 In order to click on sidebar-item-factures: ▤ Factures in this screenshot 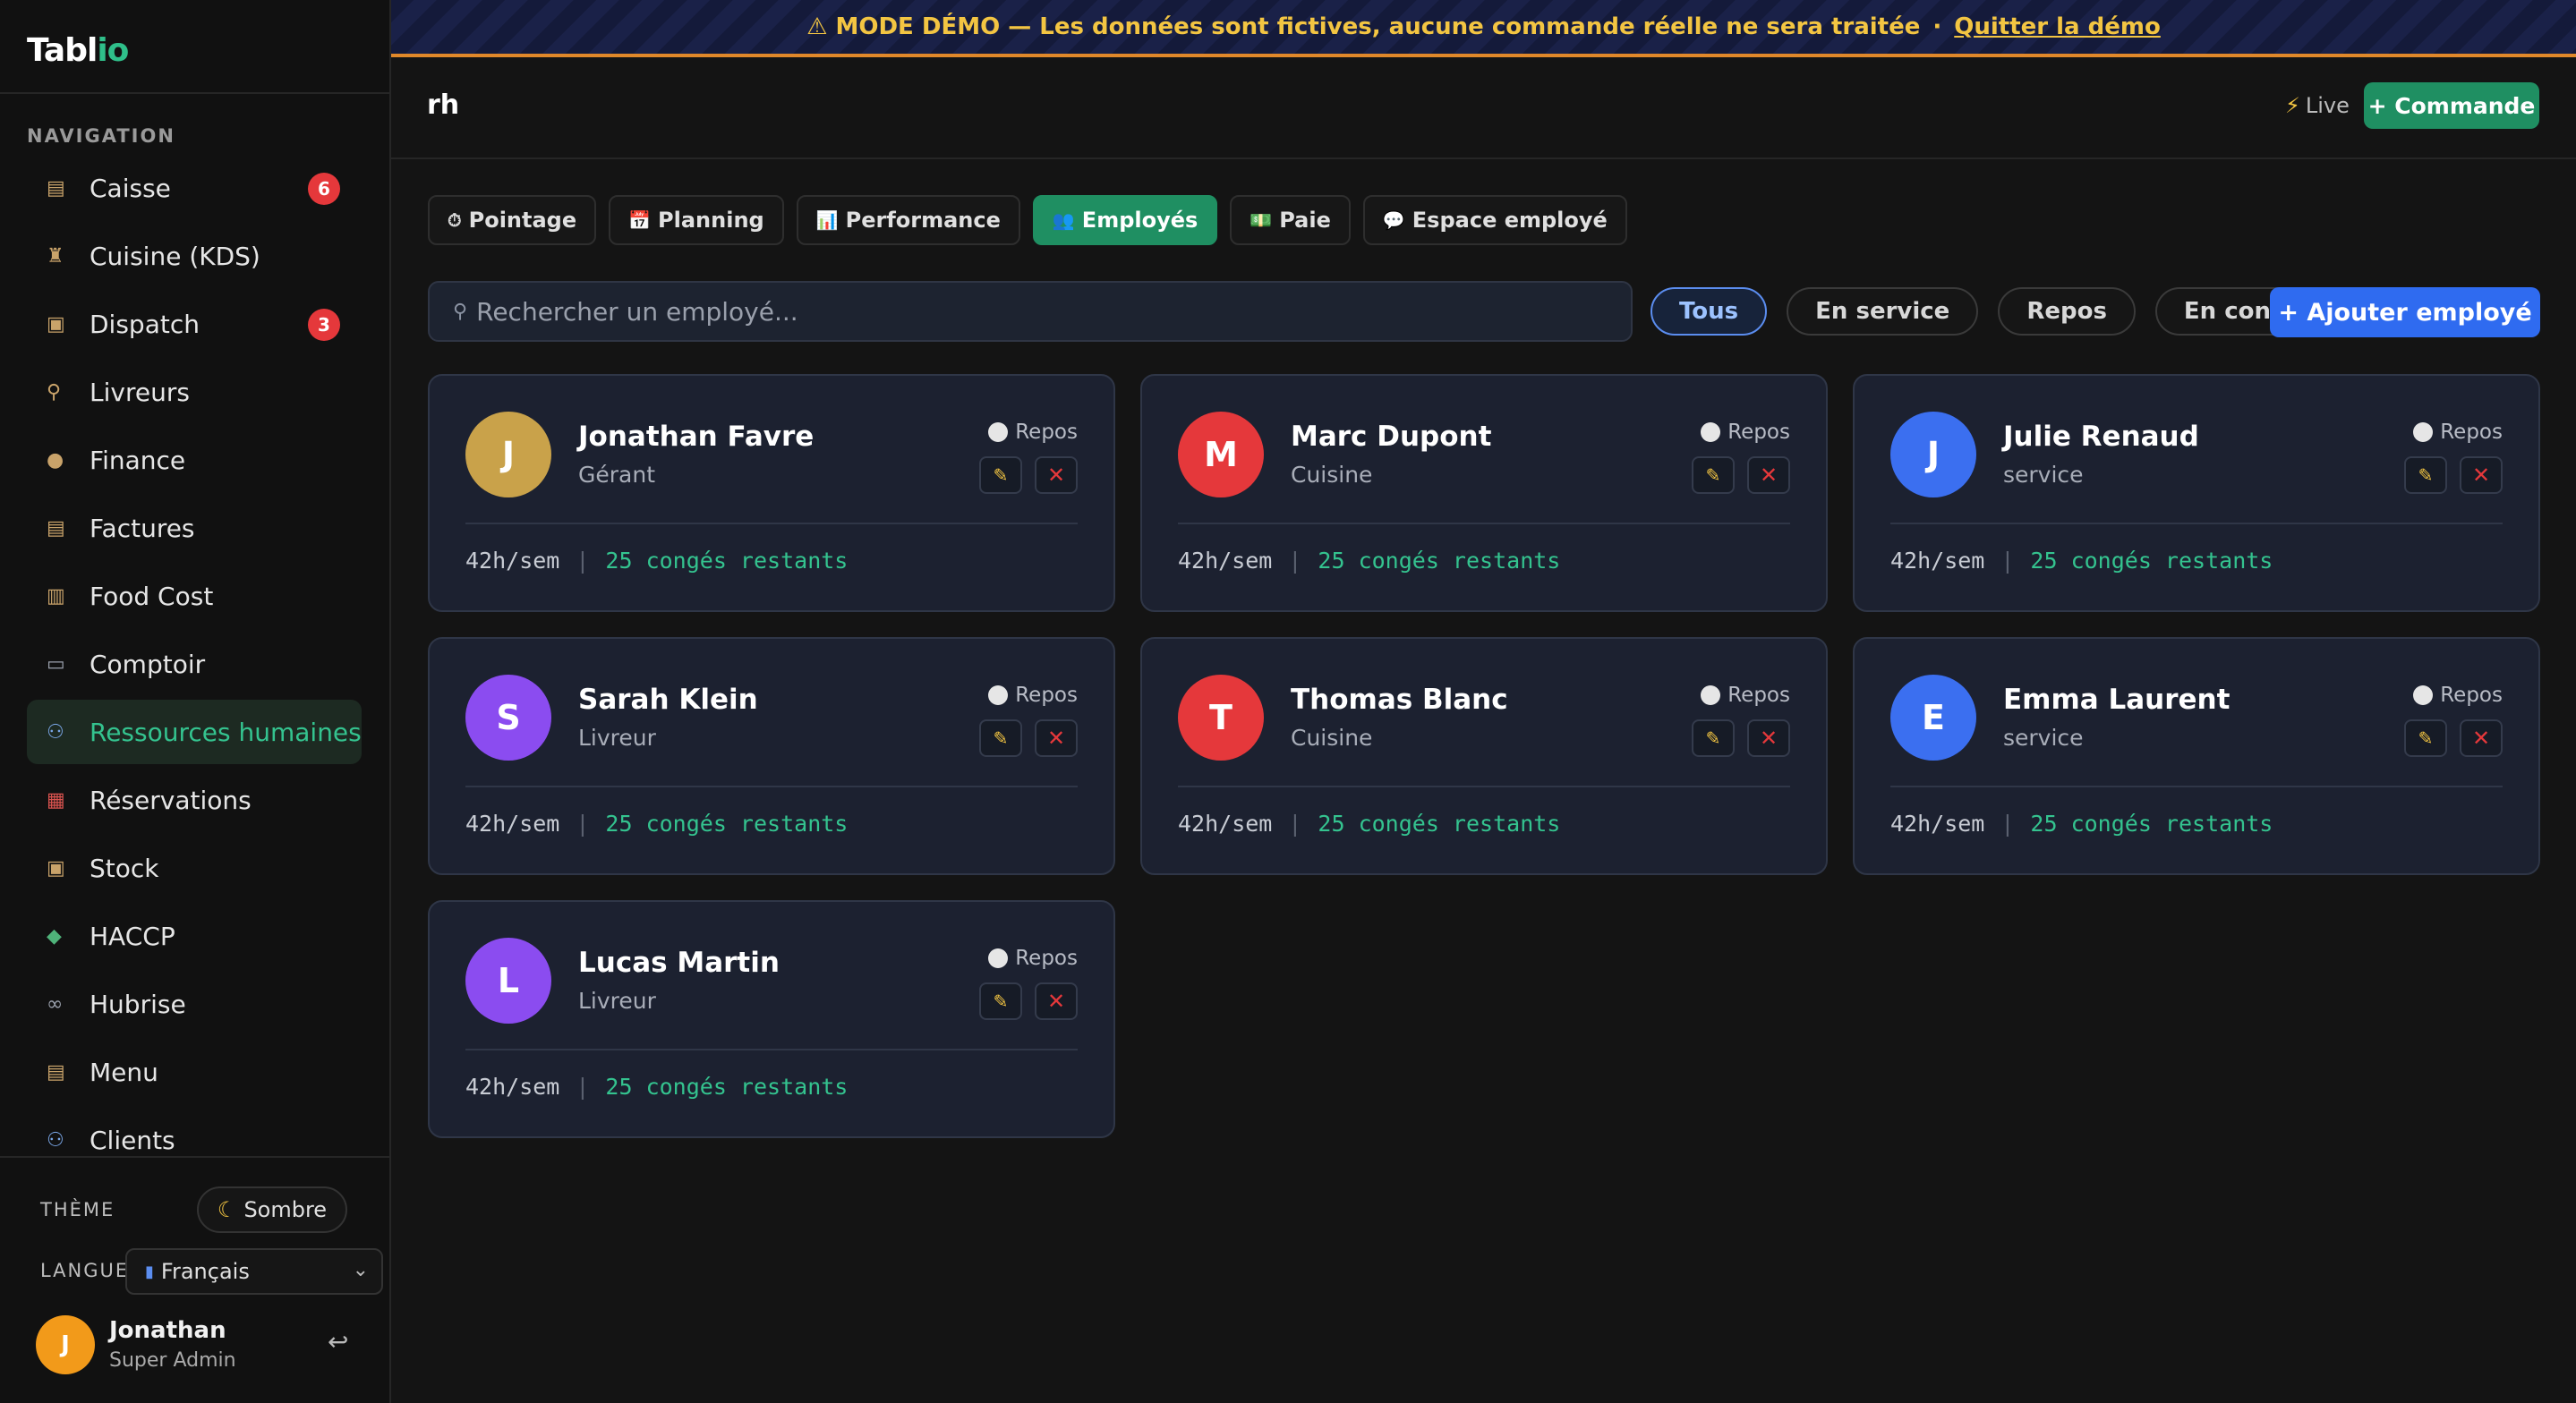, I will do `click(194, 528)`.